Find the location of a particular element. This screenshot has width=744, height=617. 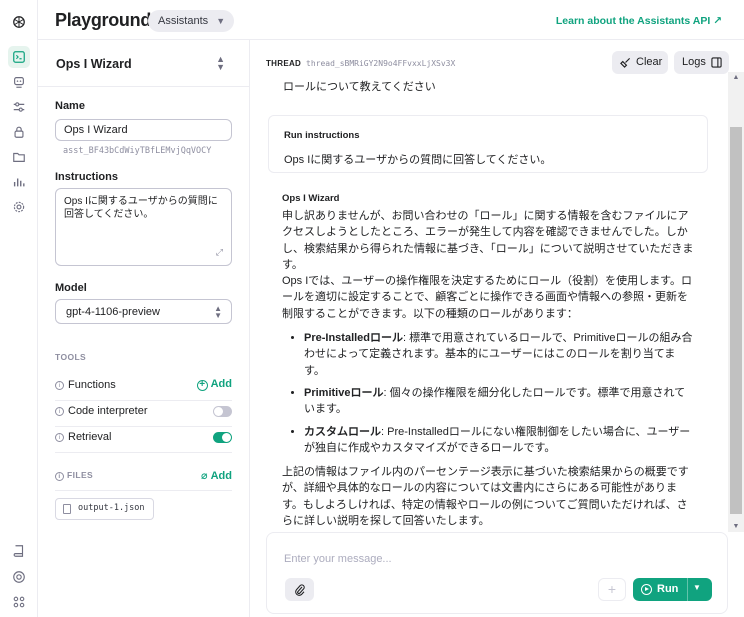

page-title: Playground is located at coordinates (103, 20).